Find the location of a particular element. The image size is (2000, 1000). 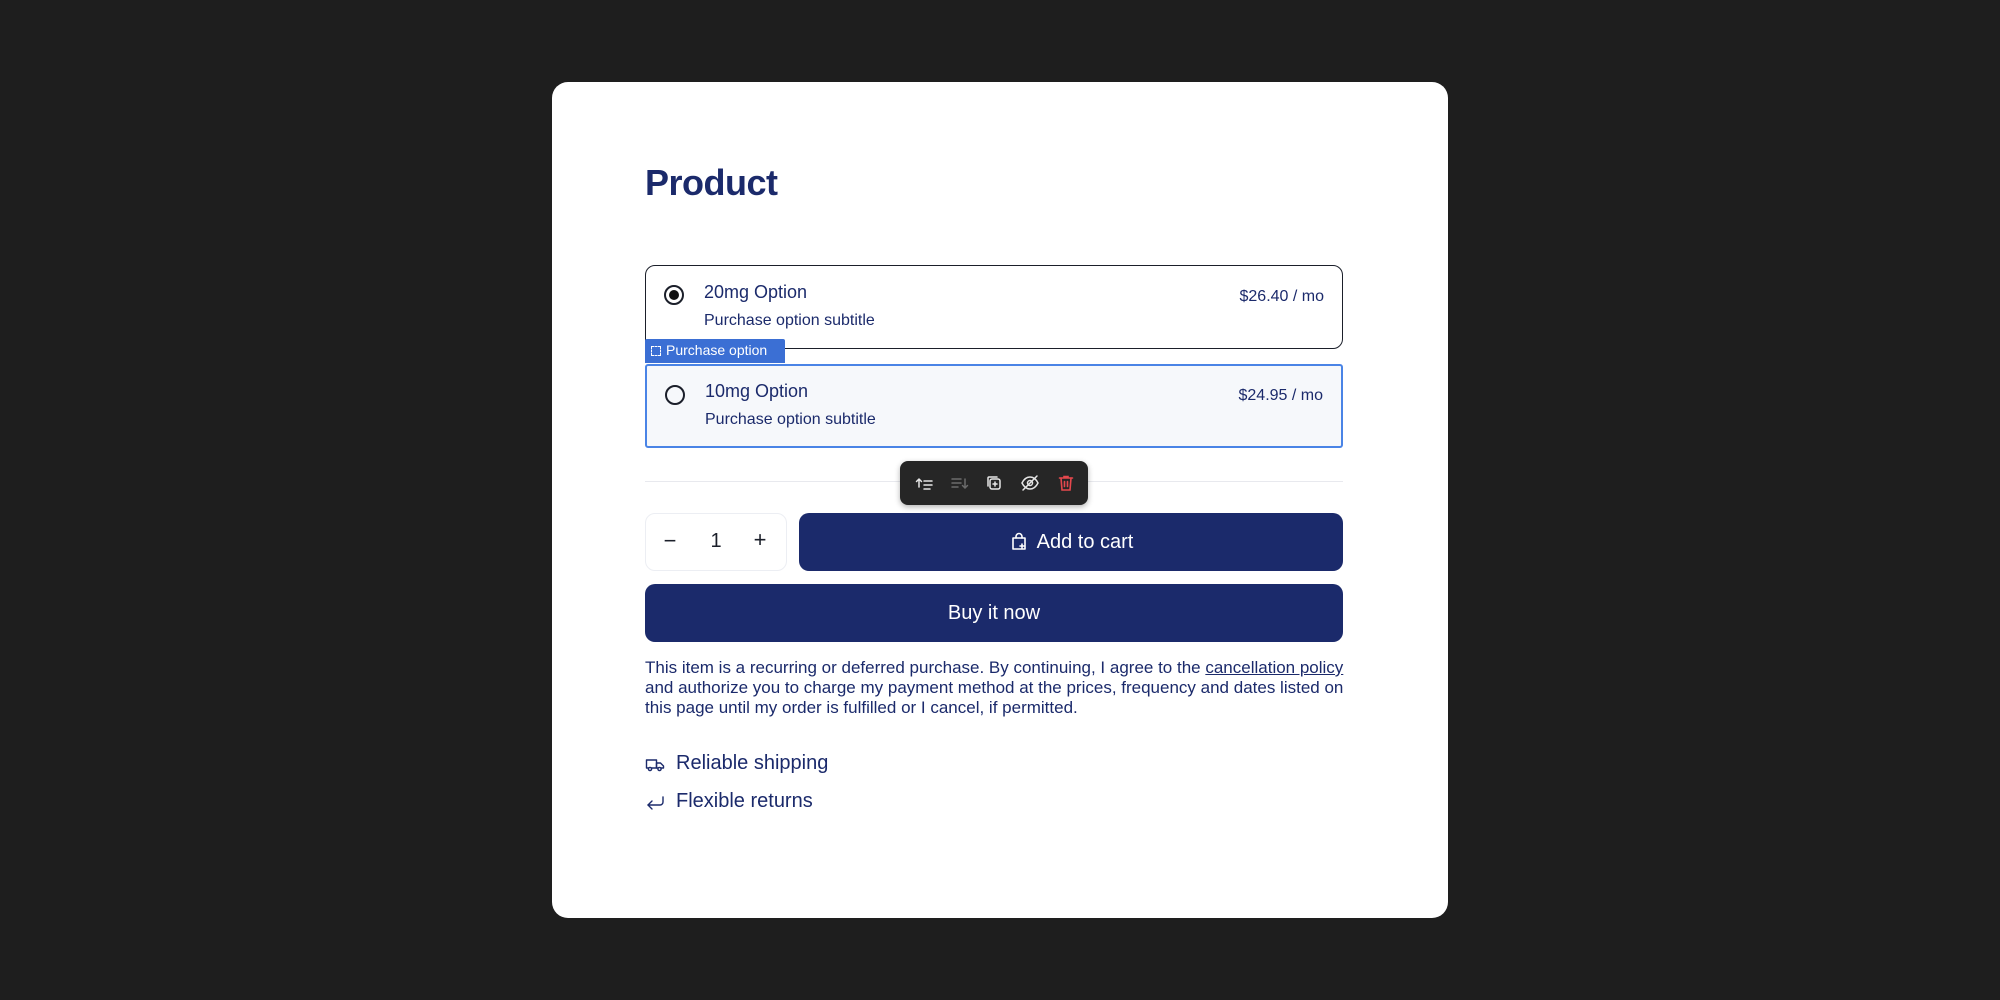

block-toolbar is located at coordinates (994, 483).